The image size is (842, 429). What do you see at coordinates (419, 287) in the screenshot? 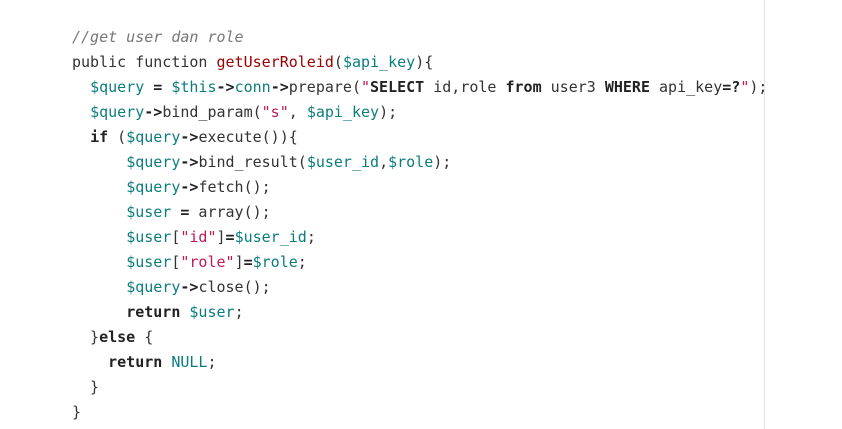
I see `code-line: $query->close();` at bounding box center [419, 287].